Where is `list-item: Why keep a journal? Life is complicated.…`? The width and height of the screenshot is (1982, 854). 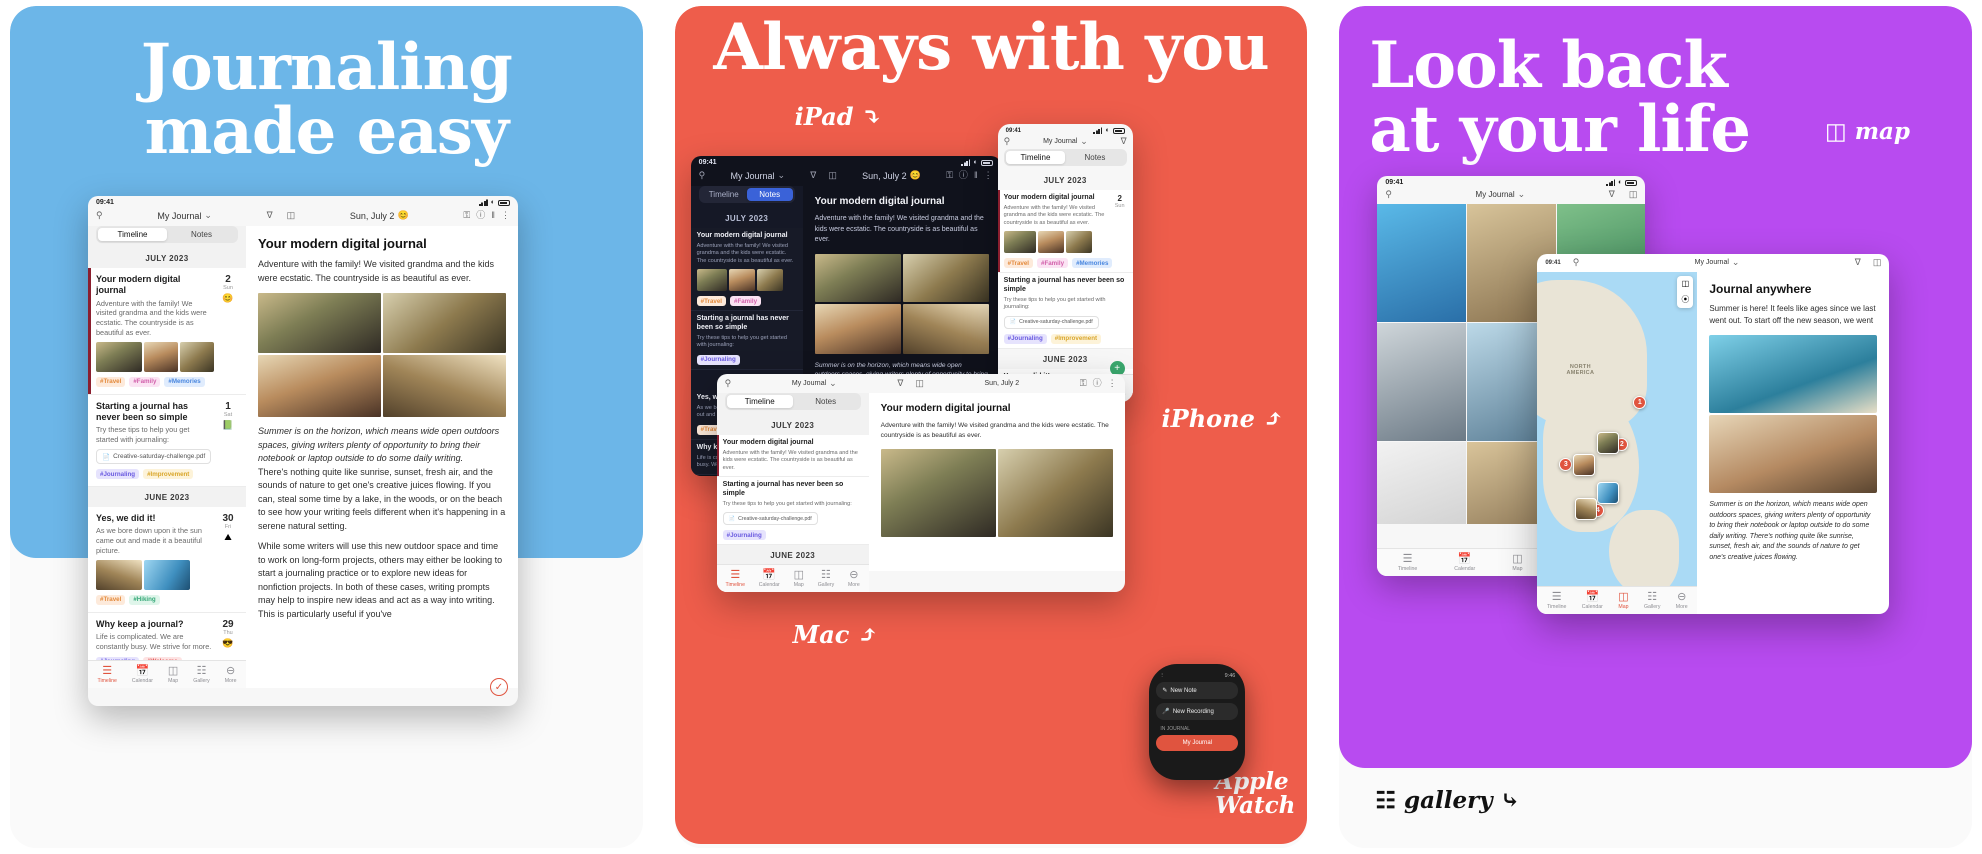
list-item: Why keep a journal? Life is complicated.… is located at coordinates (167, 636).